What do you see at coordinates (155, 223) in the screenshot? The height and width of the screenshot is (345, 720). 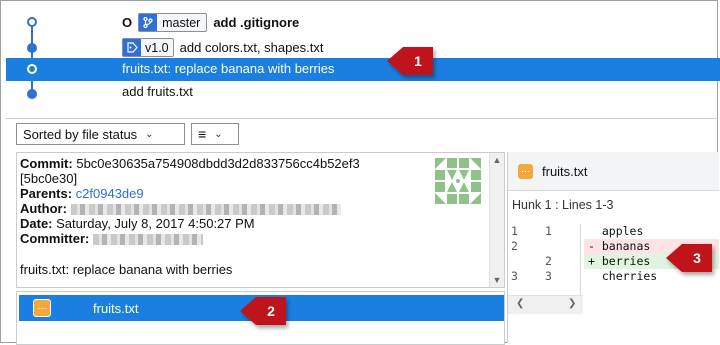 I see `date-value: Saturday, July 8, 2017 4:50:27 PM` at bounding box center [155, 223].